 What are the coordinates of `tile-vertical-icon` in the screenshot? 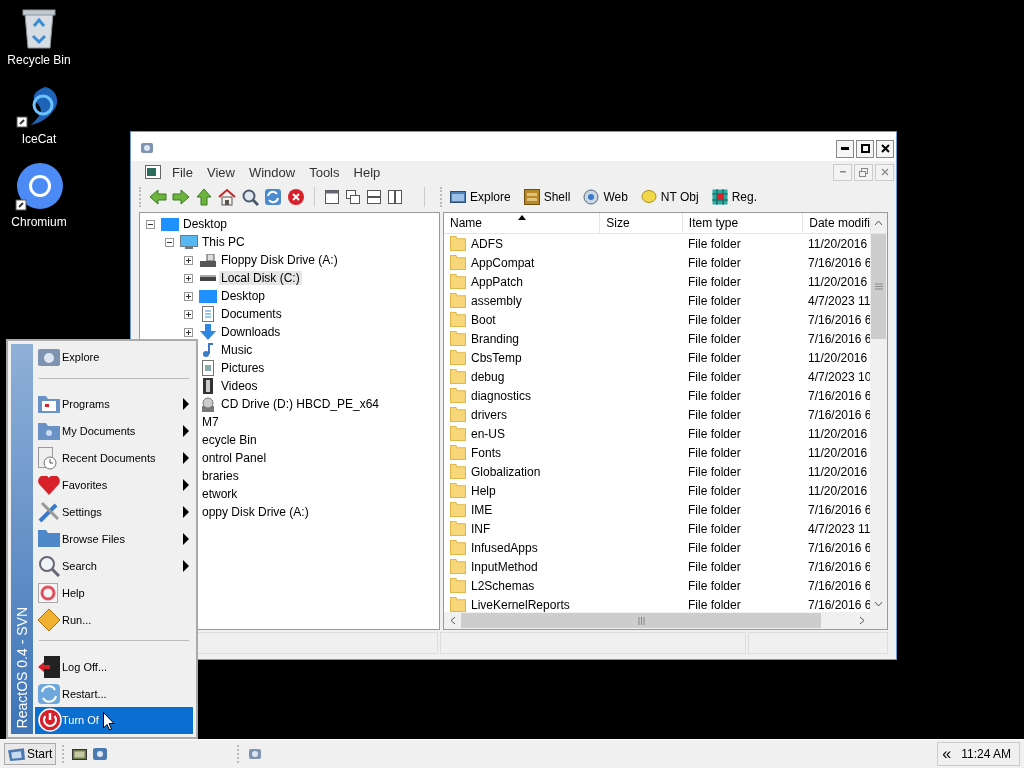 It's located at (395, 196).